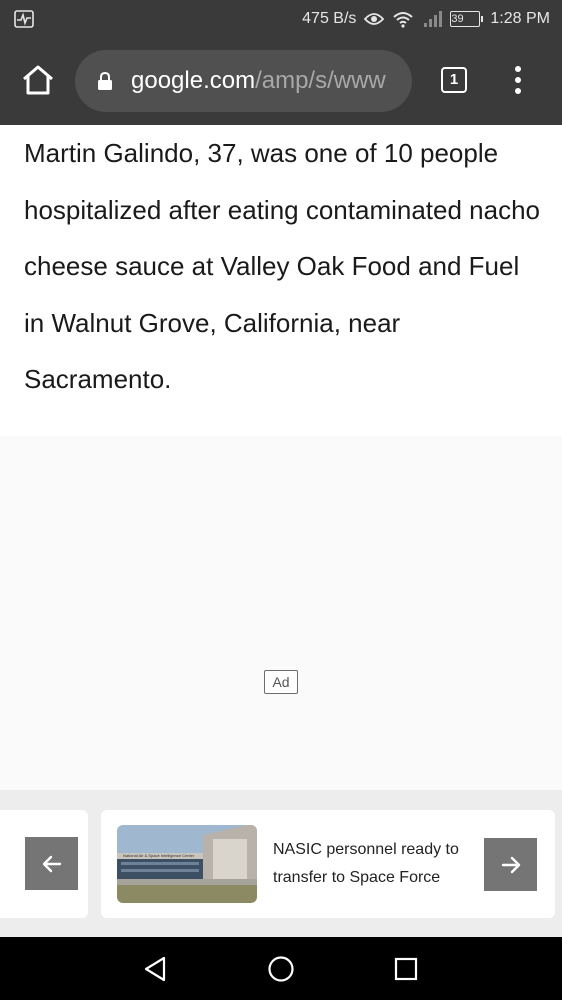 The image size is (562, 1000). What do you see at coordinates (432, 19) in the screenshot?
I see `signal-icon` at bounding box center [432, 19].